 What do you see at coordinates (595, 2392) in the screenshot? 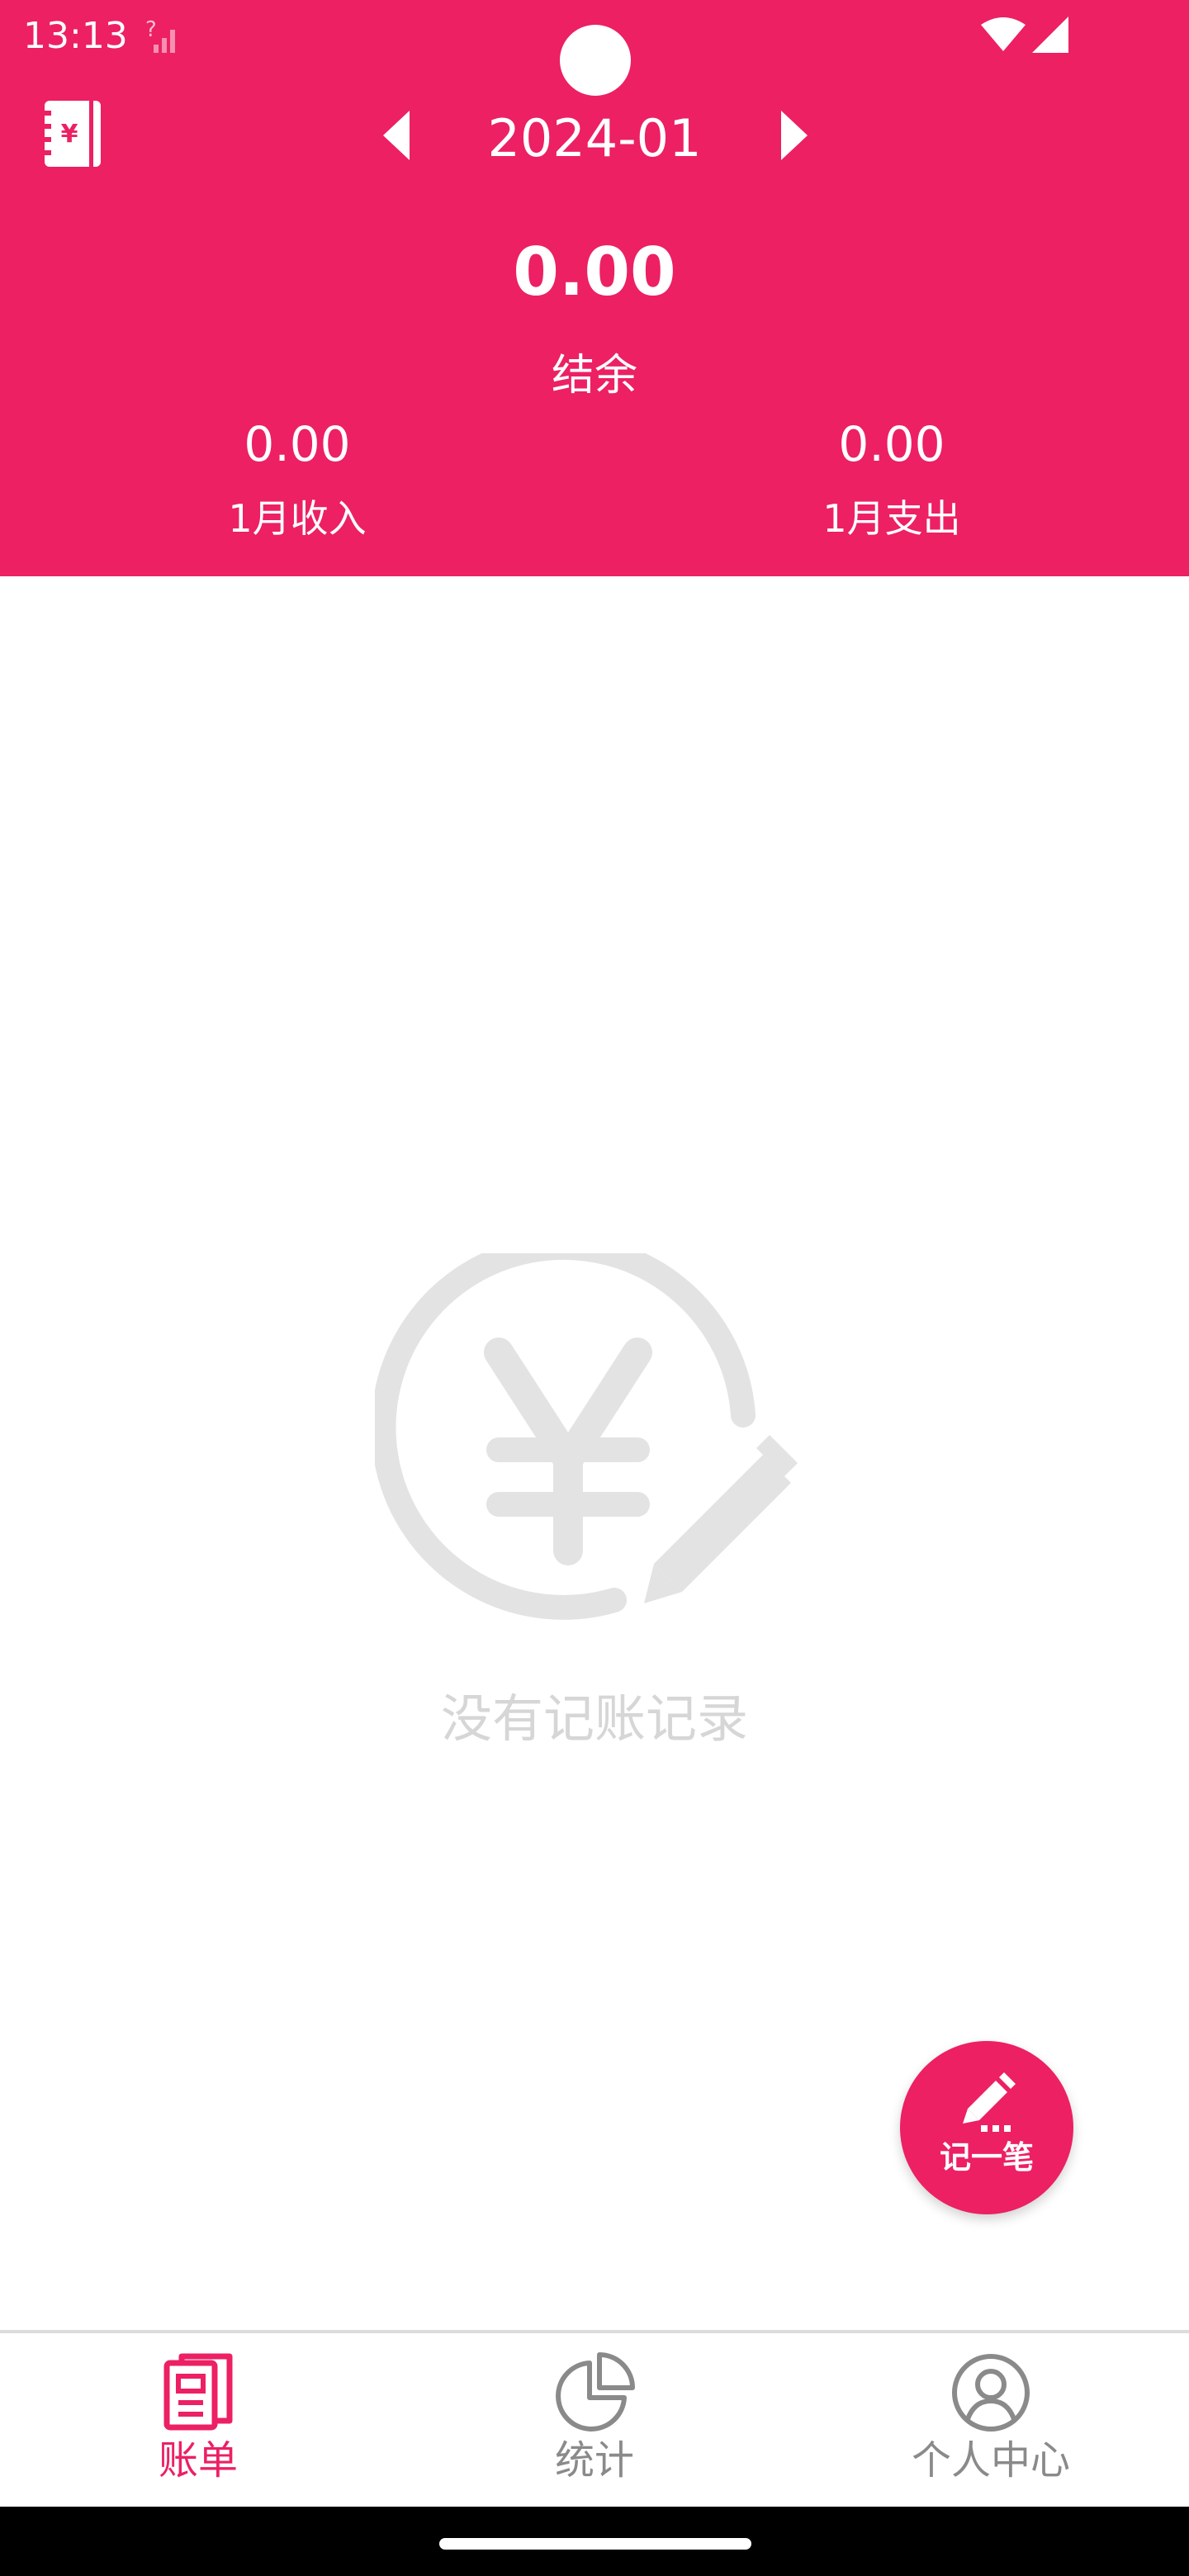
I see `pie-chart-icon` at bounding box center [595, 2392].